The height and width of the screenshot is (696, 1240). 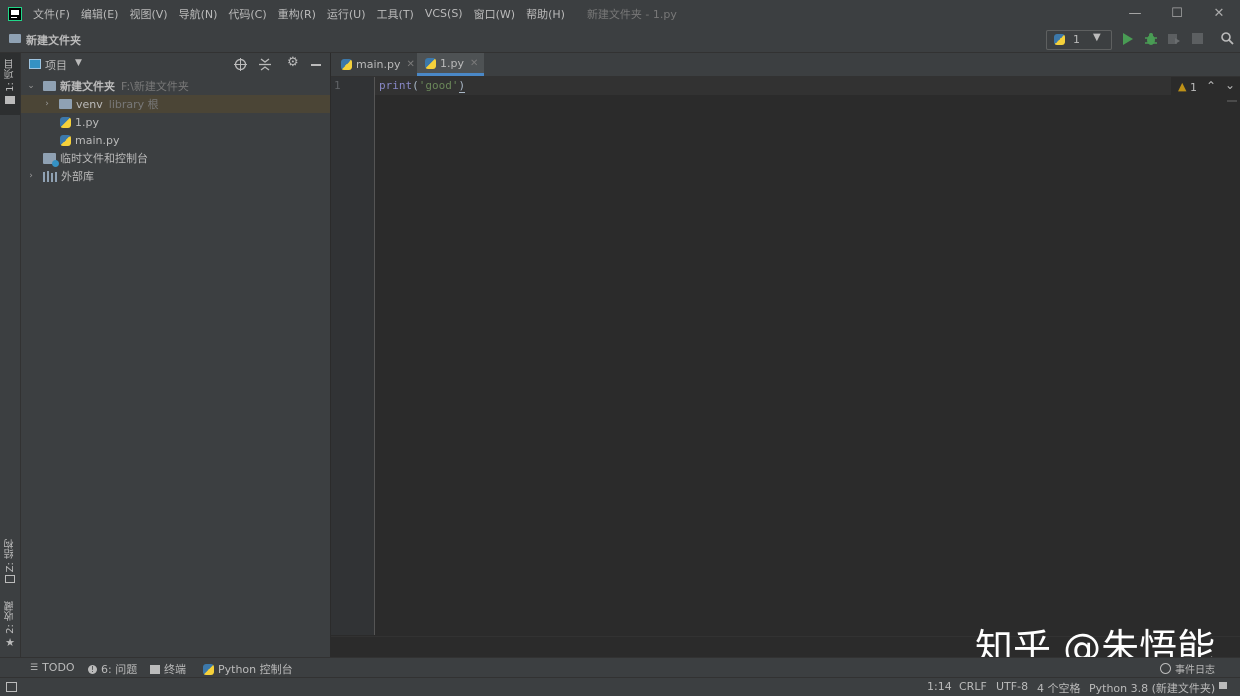 I want to click on menu-file: 文件(F), so click(x=51, y=14).